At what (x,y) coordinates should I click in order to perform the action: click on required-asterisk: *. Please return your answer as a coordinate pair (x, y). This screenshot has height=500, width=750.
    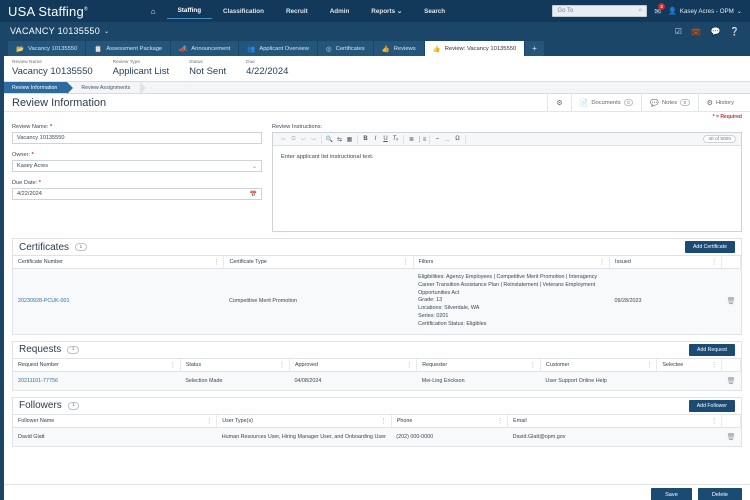
    Looking at the image, I should click on (32, 155).